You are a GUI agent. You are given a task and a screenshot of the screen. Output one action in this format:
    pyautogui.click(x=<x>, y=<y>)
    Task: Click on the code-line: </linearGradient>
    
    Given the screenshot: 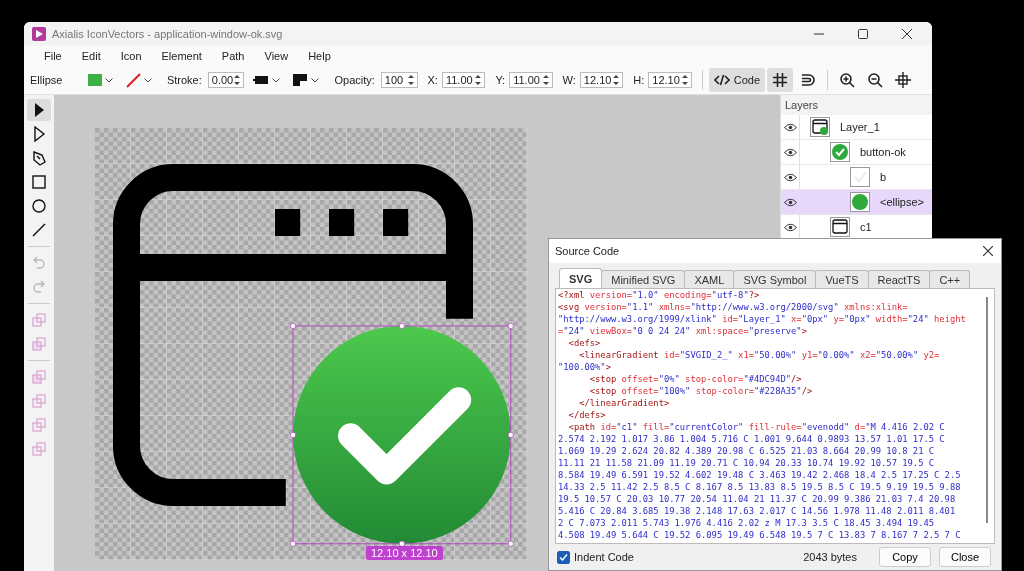 What is the action you would take?
    pyautogui.click(x=624, y=403)
    